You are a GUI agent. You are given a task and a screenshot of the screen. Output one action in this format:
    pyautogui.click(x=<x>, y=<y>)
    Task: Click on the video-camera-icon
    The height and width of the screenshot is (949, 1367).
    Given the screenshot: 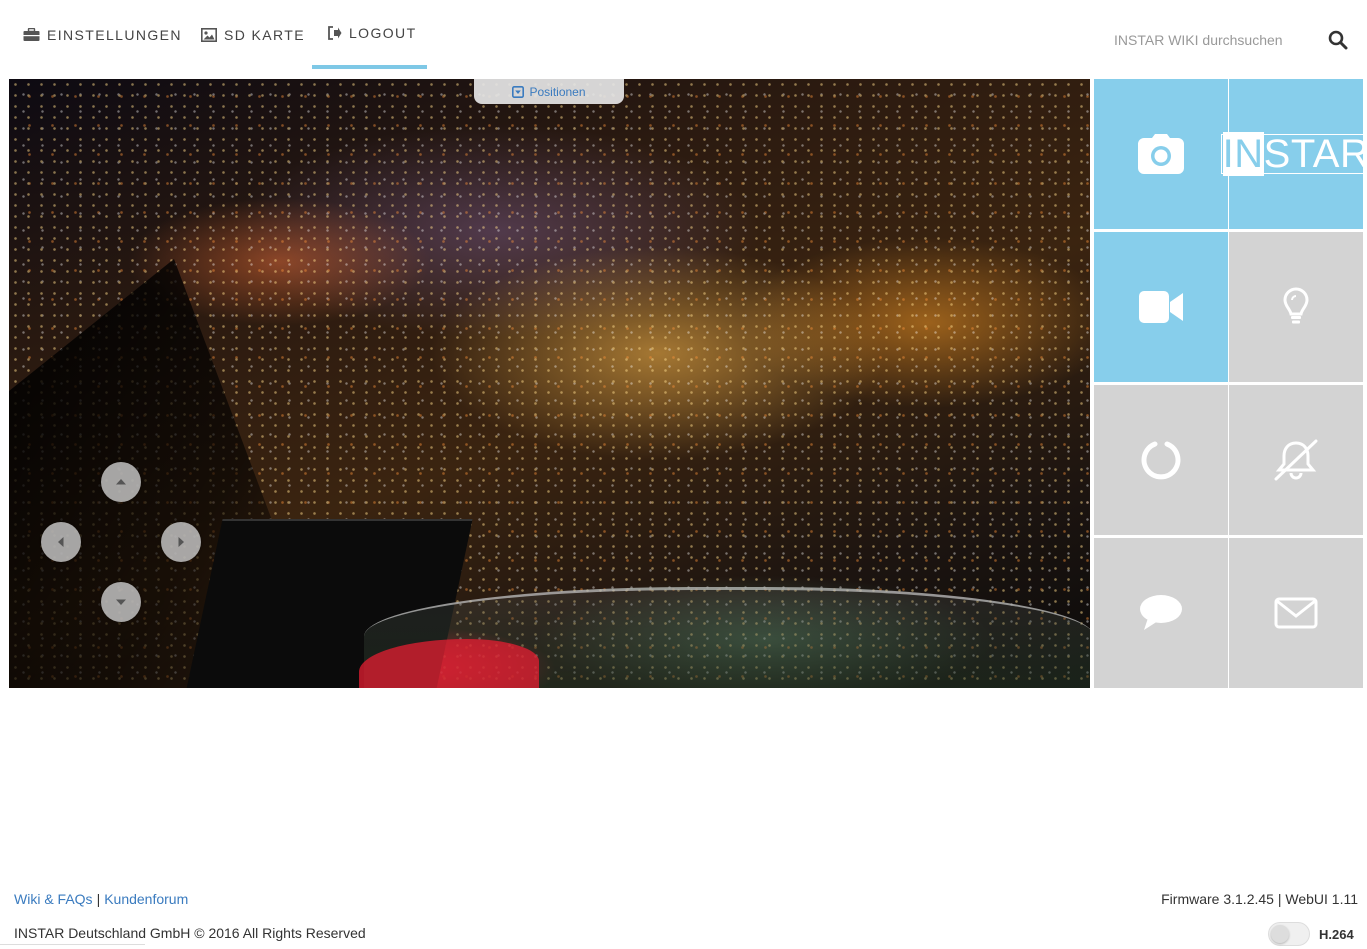 What is the action you would take?
    pyautogui.click(x=1161, y=307)
    